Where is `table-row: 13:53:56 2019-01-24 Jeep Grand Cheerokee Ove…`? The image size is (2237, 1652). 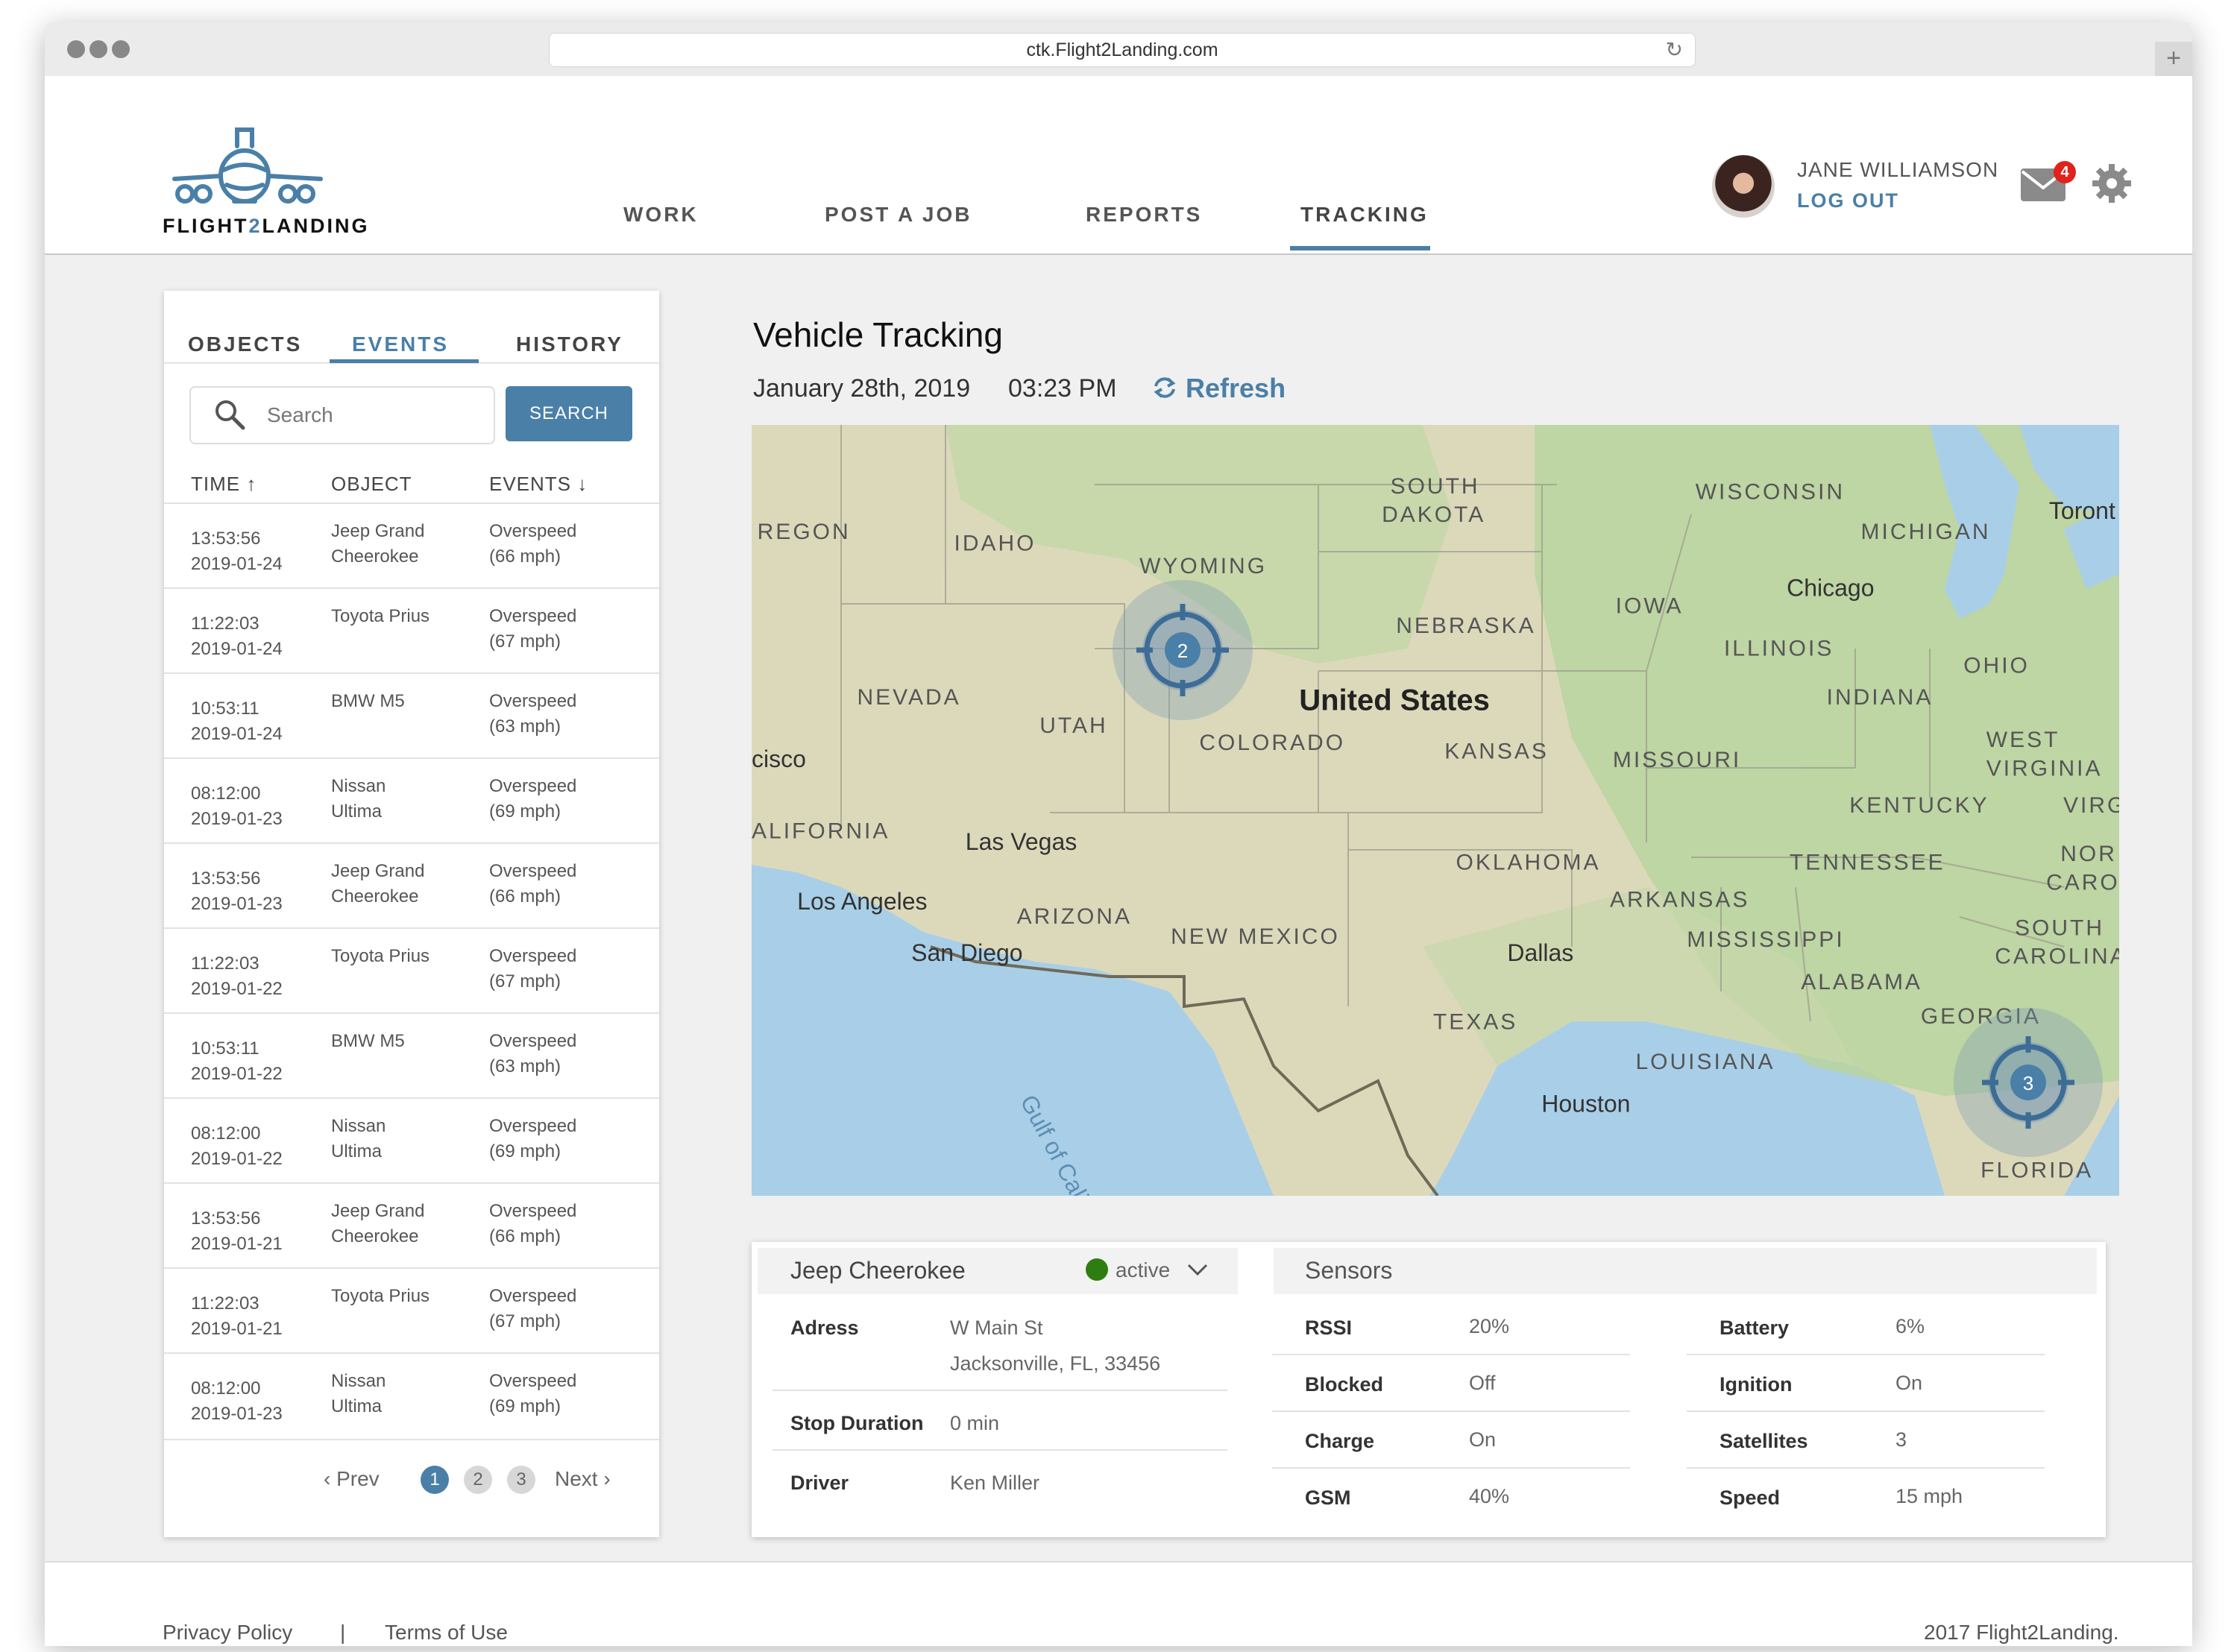 table-row: 13:53:56 2019-01-24 Jeep Grand Cheerokee Ove… is located at coordinates (411, 545).